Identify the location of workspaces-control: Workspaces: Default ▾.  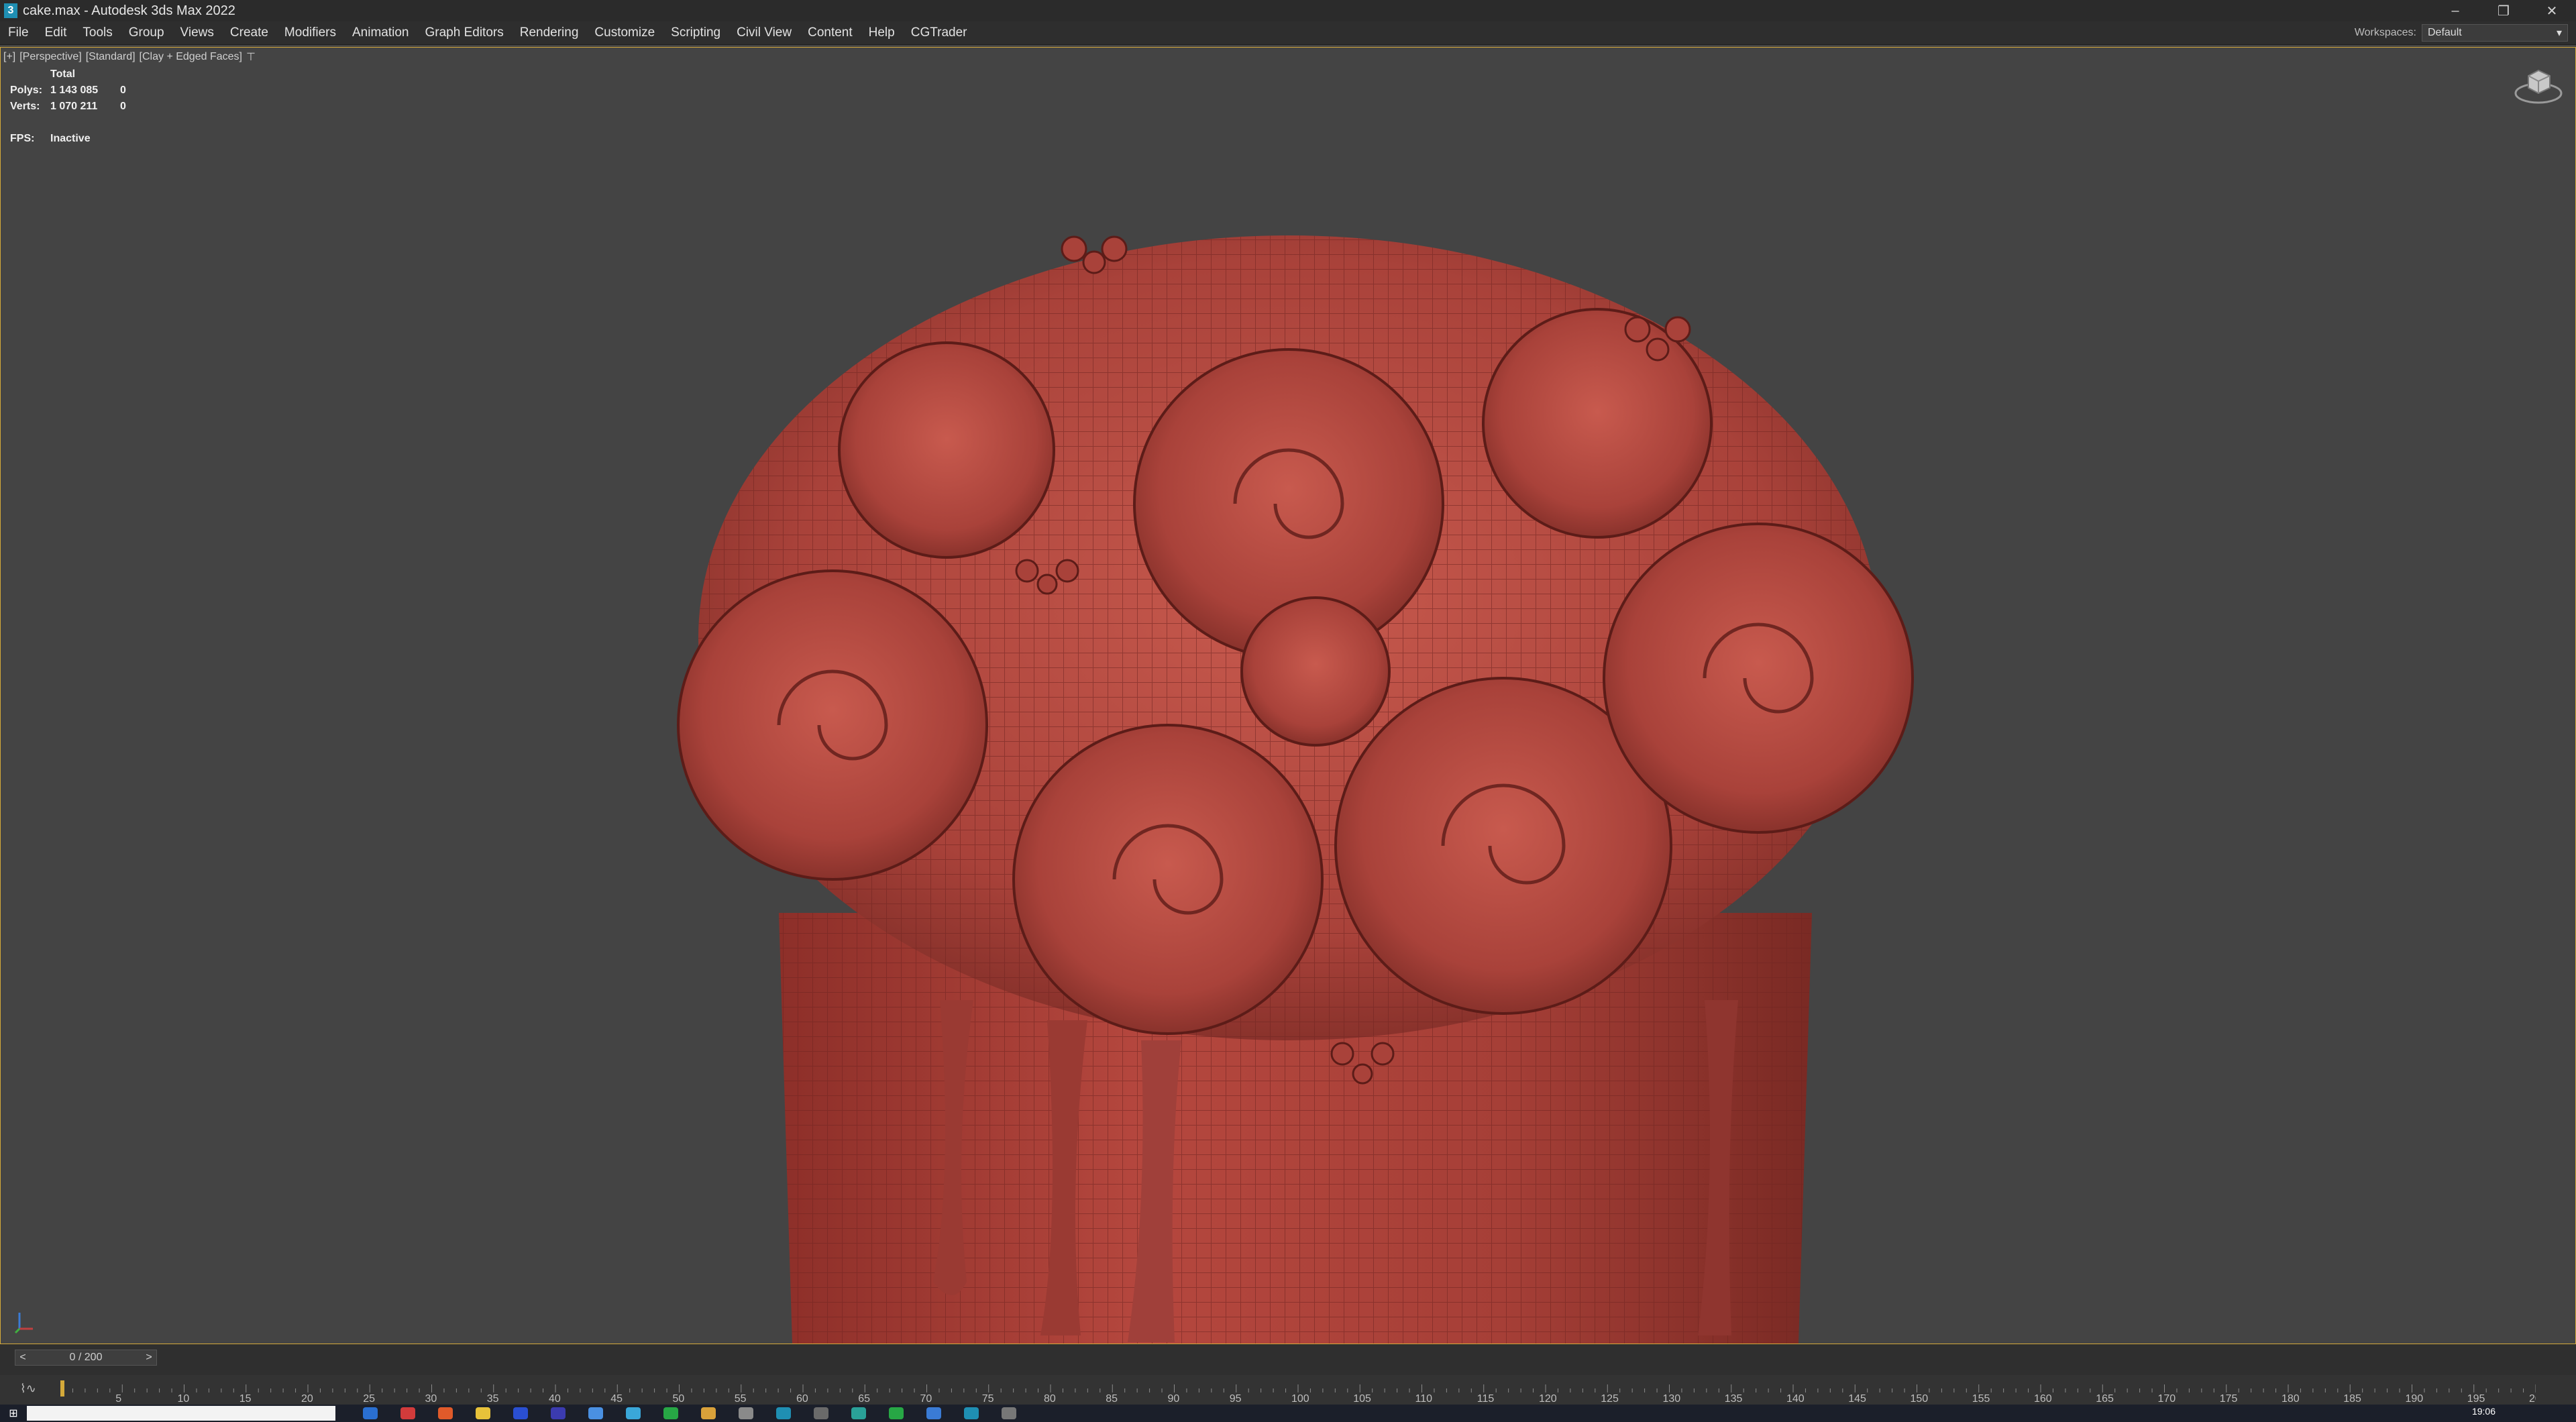
(2461, 33).